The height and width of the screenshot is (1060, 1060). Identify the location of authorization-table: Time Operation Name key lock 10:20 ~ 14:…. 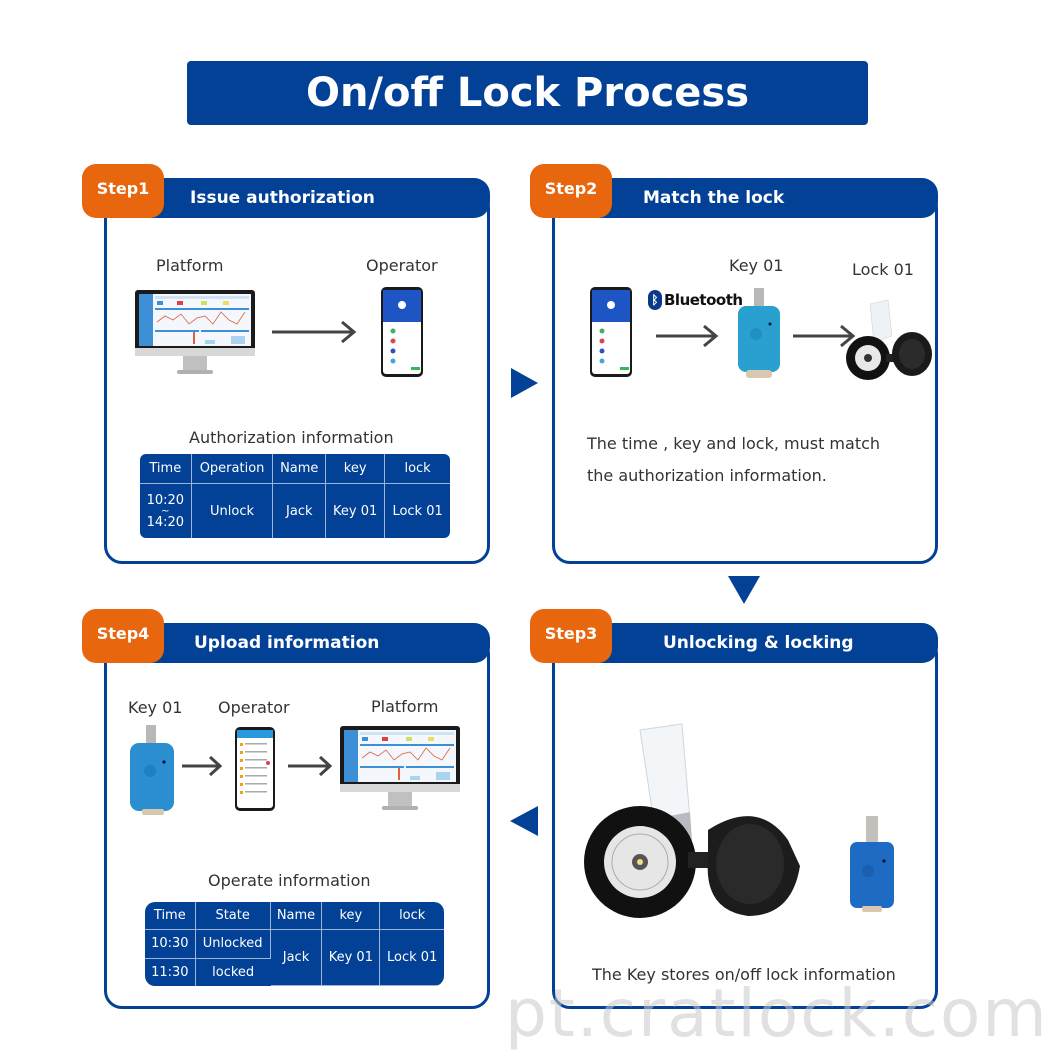
(295, 496).